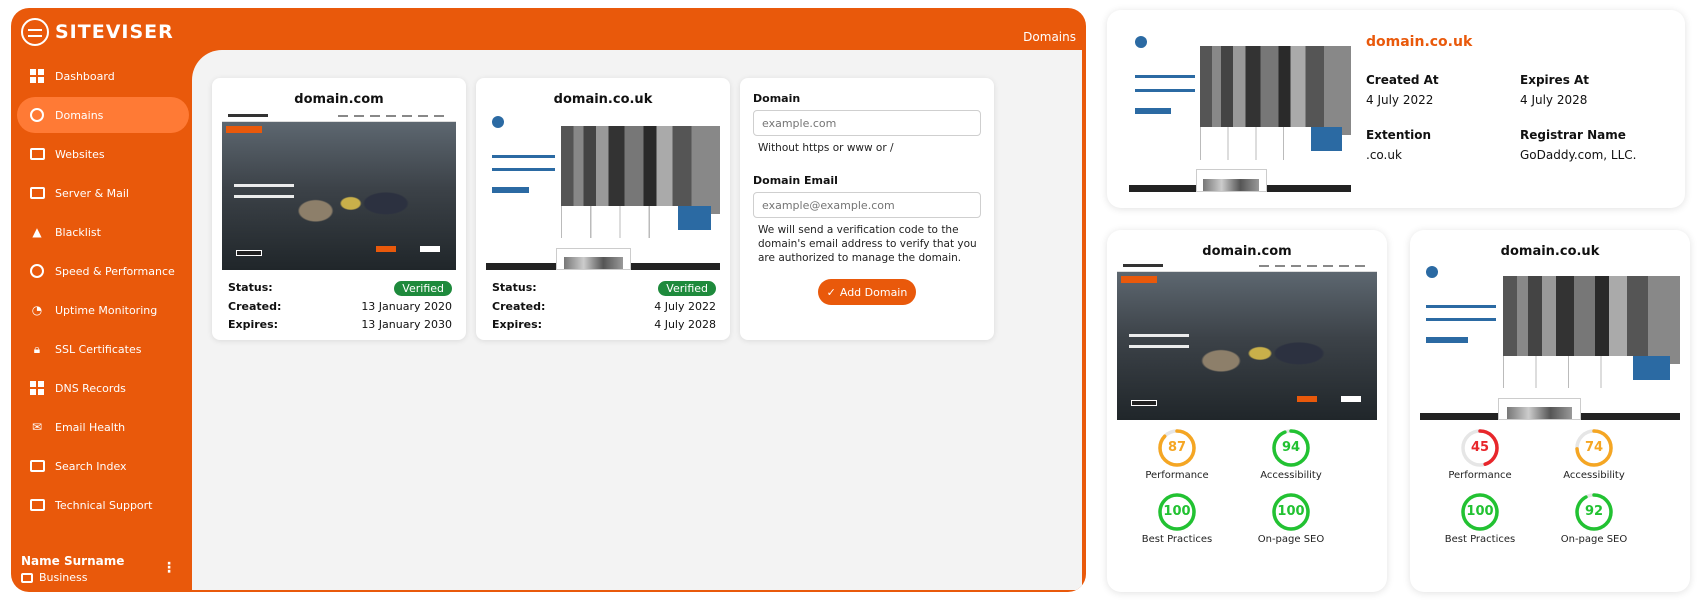  I want to click on score-value: 87, so click(1177, 447).